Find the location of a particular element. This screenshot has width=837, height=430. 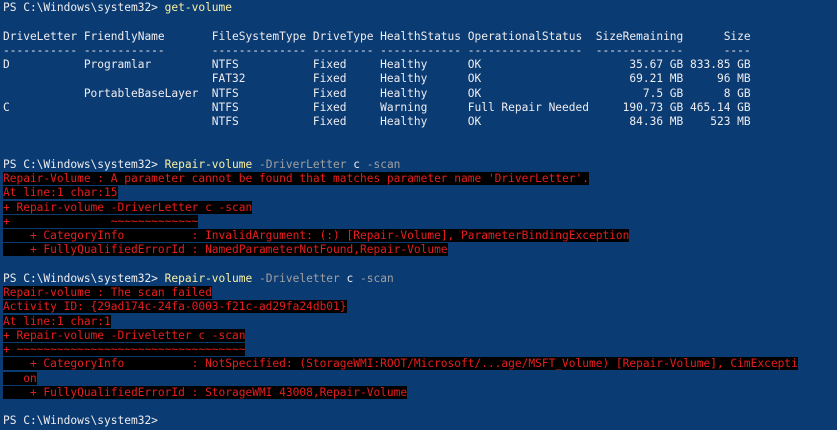

error-line: Repair-volume : The scan failed is located at coordinates (107, 292).